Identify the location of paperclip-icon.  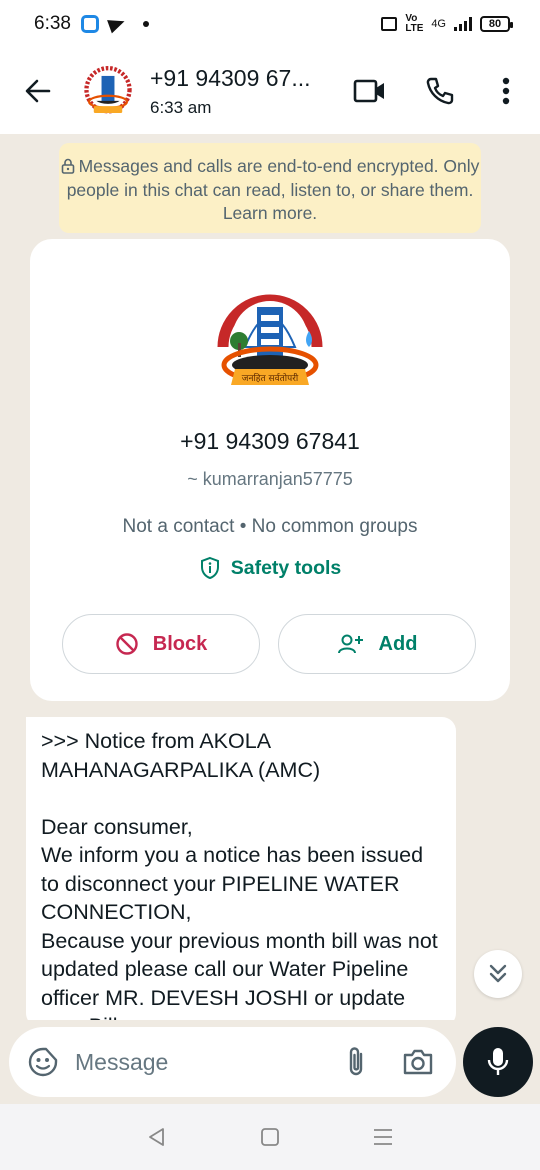
(356, 1061).